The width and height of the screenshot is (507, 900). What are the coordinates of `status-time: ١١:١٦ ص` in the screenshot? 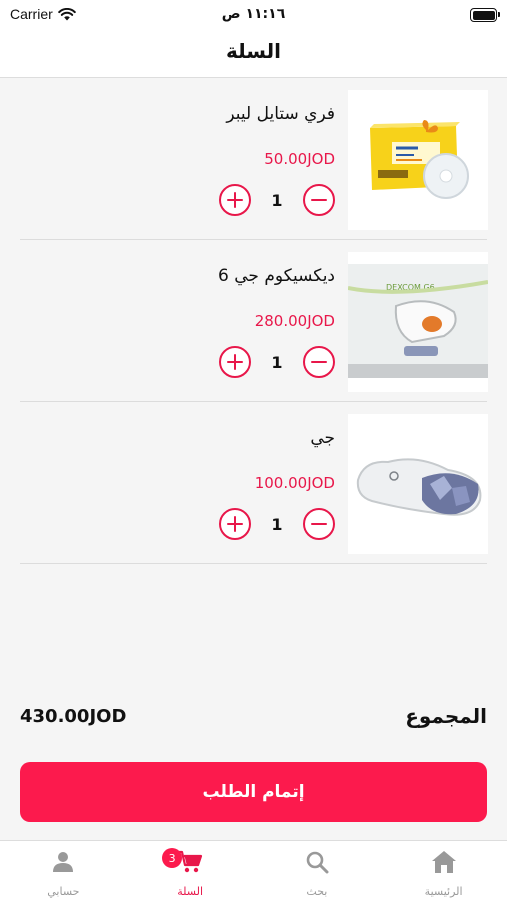 It's located at (253, 14).